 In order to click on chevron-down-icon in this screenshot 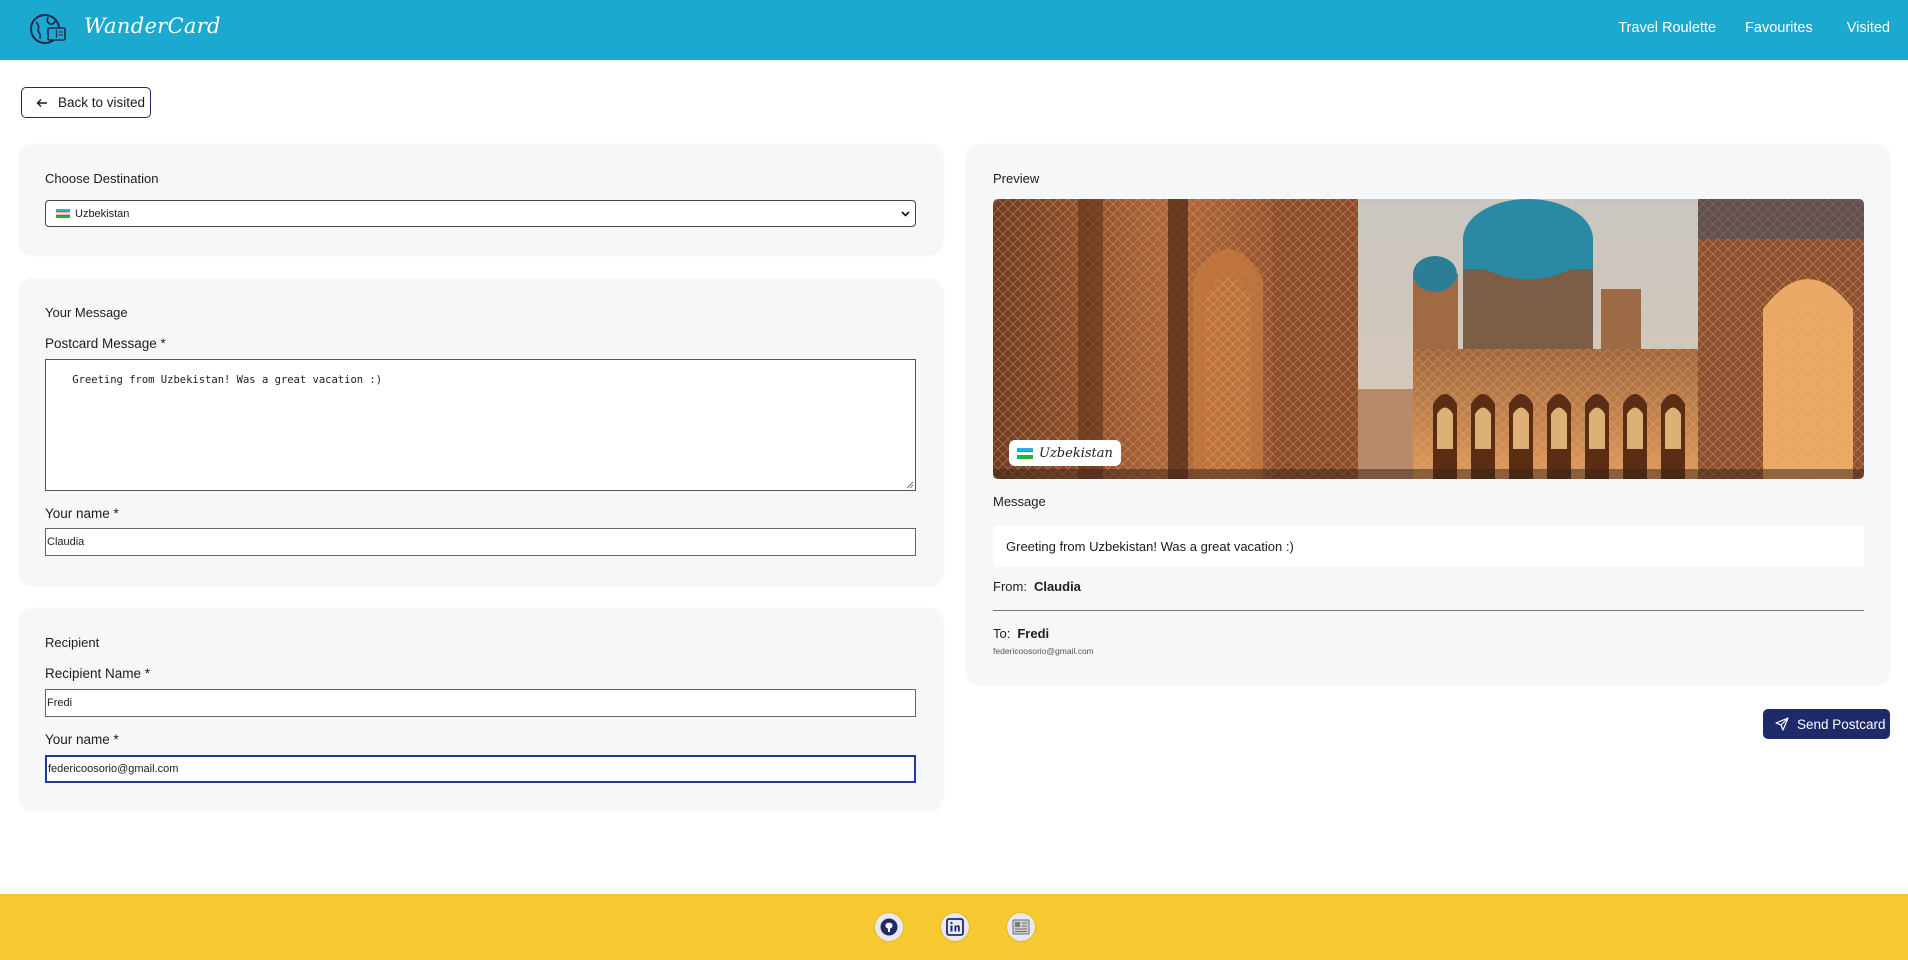, I will do `click(905, 214)`.